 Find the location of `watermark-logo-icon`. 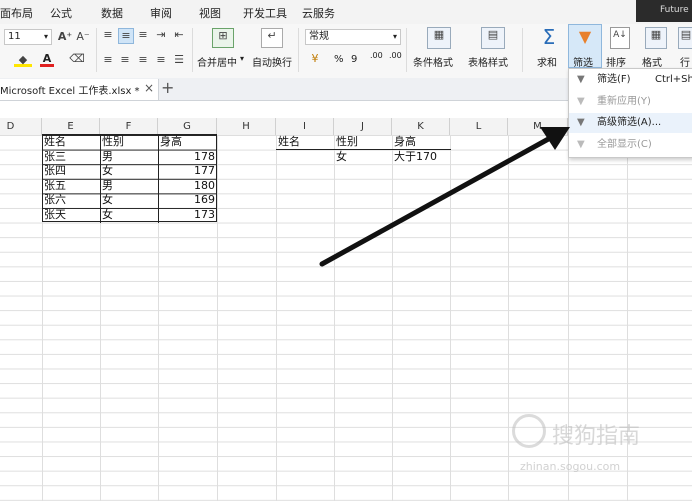

watermark-logo-icon is located at coordinates (529, 431).